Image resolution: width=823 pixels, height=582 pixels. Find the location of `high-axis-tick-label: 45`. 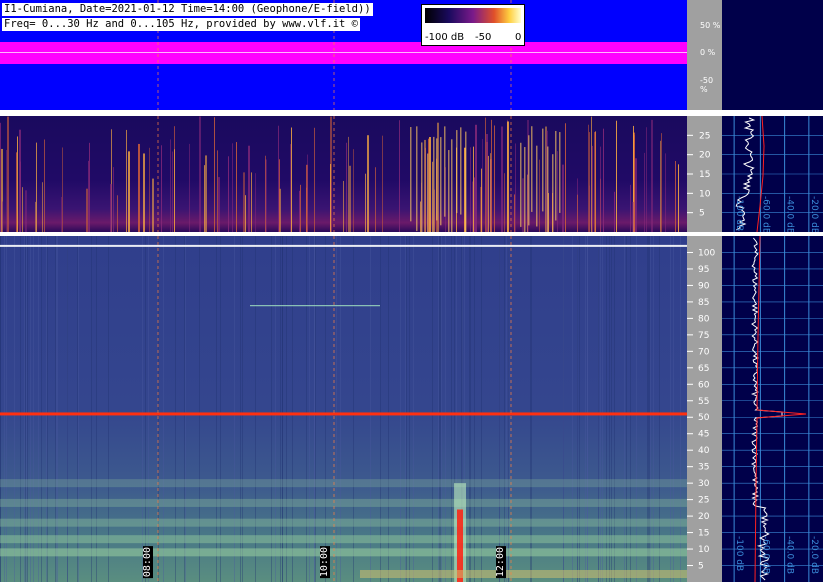

high-axis-tick-label: 45 is located at coordinates (703, 435).